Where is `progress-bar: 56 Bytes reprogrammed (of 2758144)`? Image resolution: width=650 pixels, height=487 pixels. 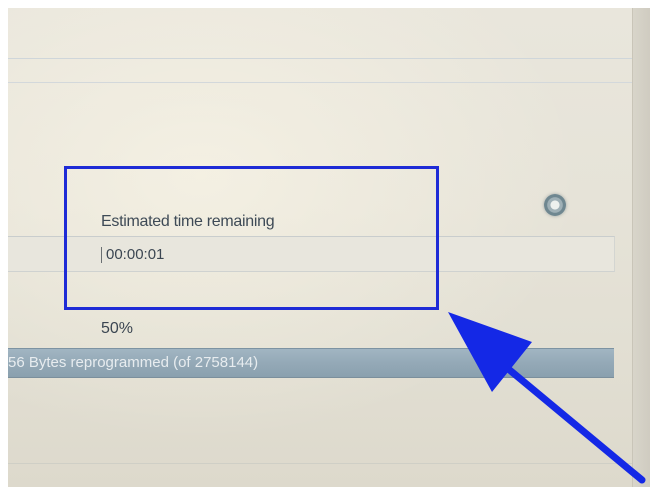 progress-bar: 56 Bytes reprogrammed (of 2758144) is located at coordinates (311, 363).